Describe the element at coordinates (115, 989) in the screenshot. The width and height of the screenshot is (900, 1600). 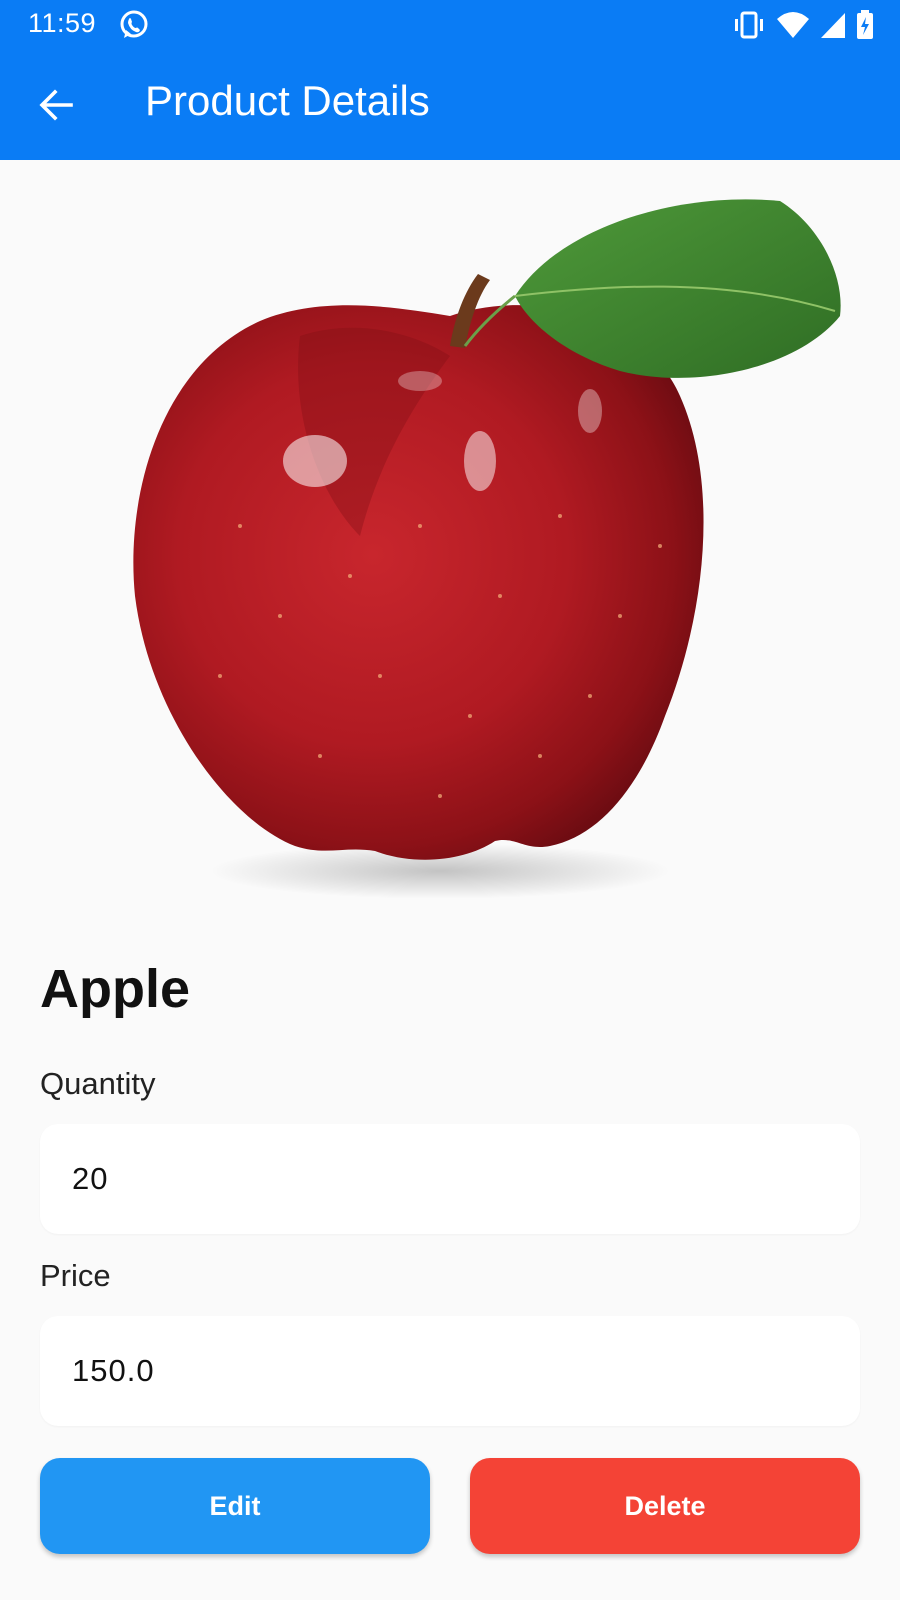
I see `product-name: Apple` at that location.